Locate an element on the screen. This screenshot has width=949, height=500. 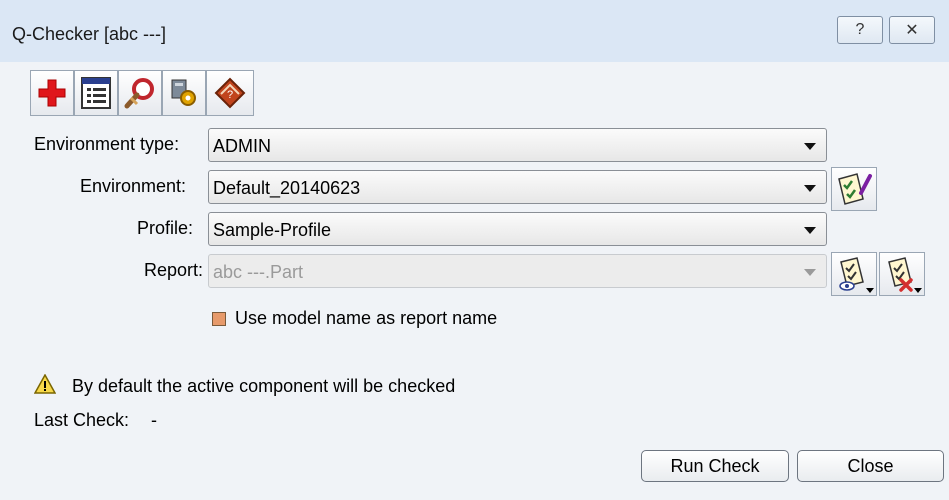
view-report-icon is located at coordinates (851, 274).